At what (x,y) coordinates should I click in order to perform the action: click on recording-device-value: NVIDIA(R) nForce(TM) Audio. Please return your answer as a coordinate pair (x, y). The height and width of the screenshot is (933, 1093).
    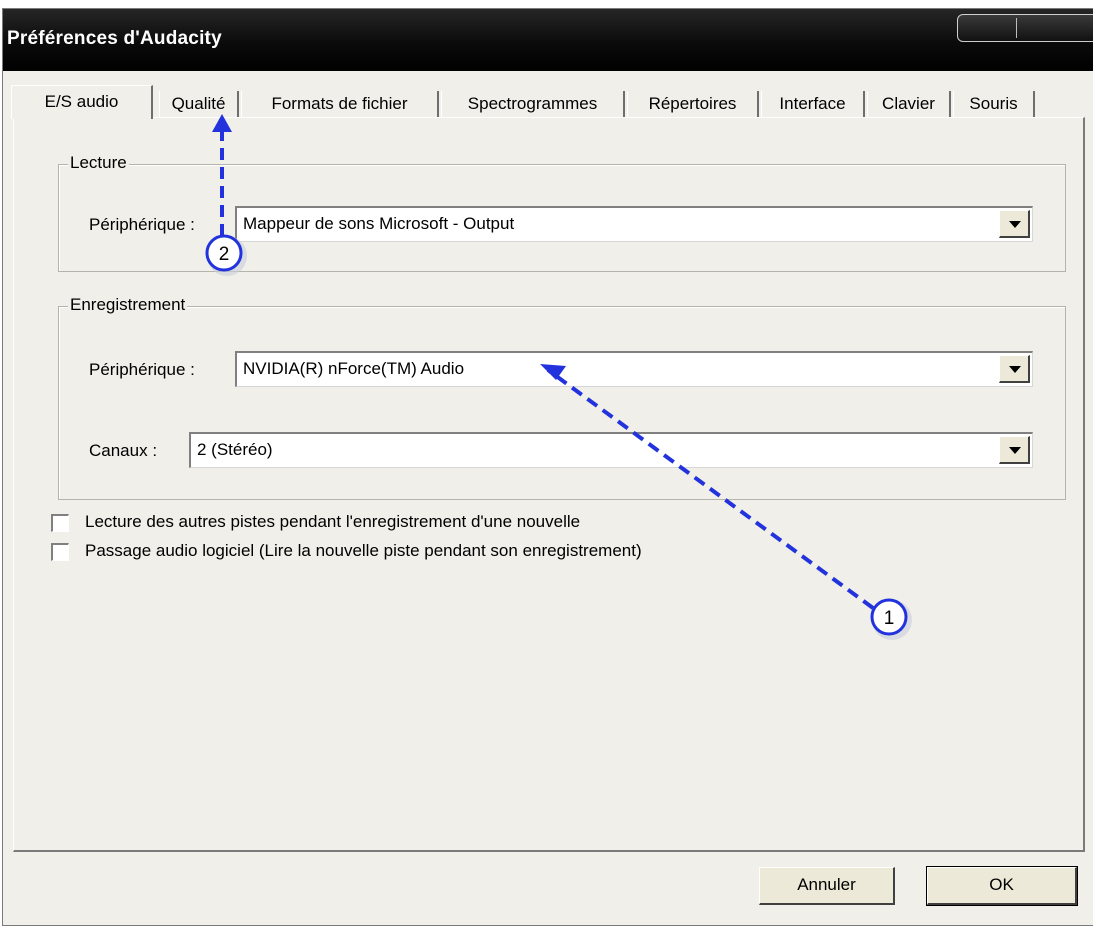
    Looking at the image, I should click on (354, 368).